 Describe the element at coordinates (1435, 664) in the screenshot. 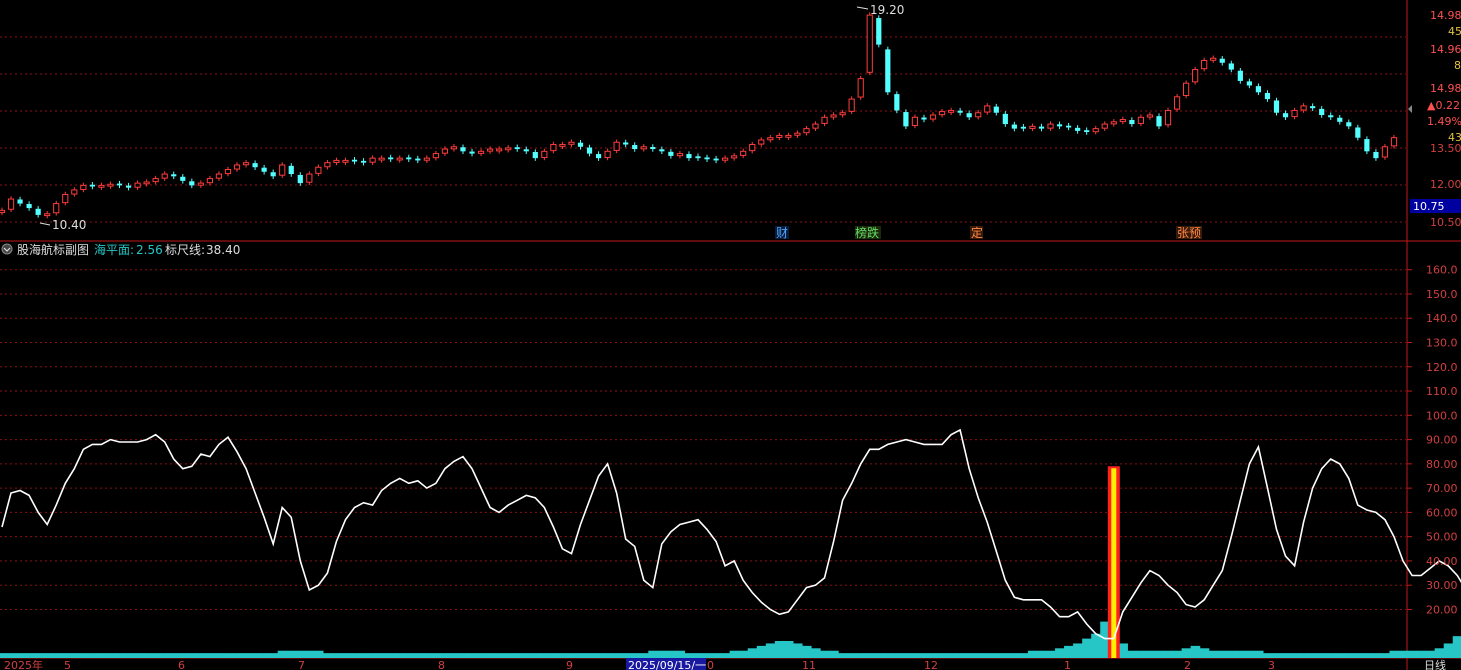

I see `period-label: 日线` at that location.